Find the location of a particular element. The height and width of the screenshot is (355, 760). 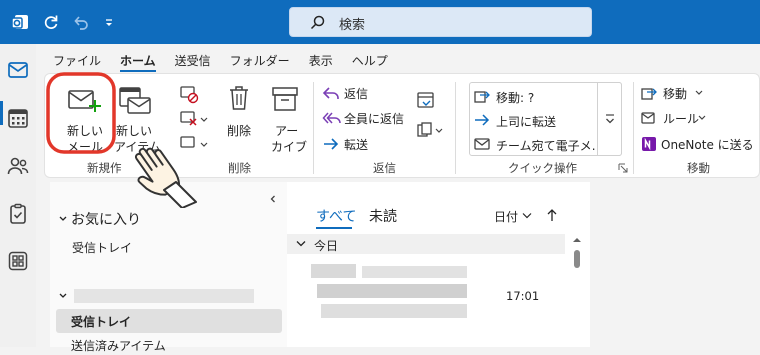

highlight-circle is located at coordinates (81, 113).